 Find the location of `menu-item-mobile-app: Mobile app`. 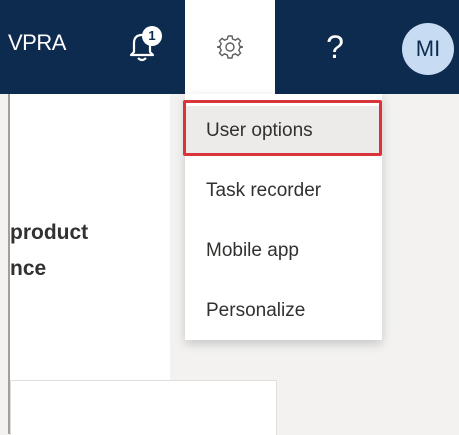

menu-item-mobile-app: Mobile app is located at coordinates (283, 251).